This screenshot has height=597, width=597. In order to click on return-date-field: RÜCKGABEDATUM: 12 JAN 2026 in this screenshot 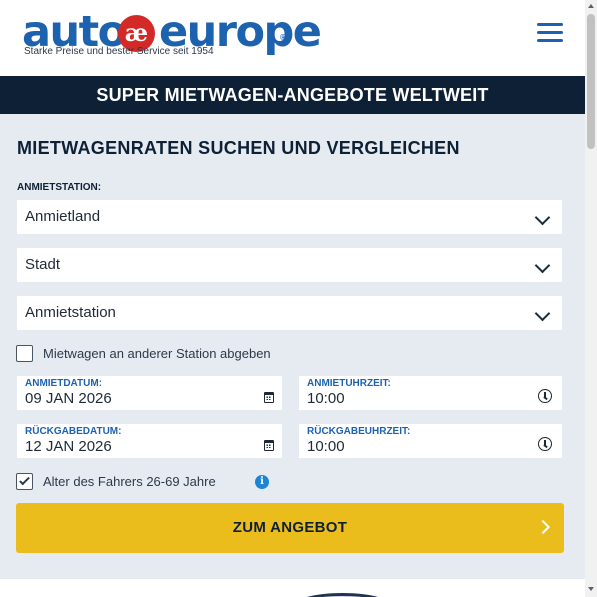, I will do `click(149, 441)`.